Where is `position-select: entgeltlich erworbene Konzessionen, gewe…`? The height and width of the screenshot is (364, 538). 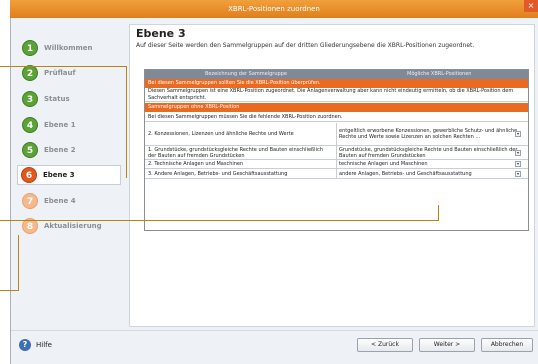 position-select: entgeltlich erworbene Konzessionen, gewe… is located at coordinates (429, 134).